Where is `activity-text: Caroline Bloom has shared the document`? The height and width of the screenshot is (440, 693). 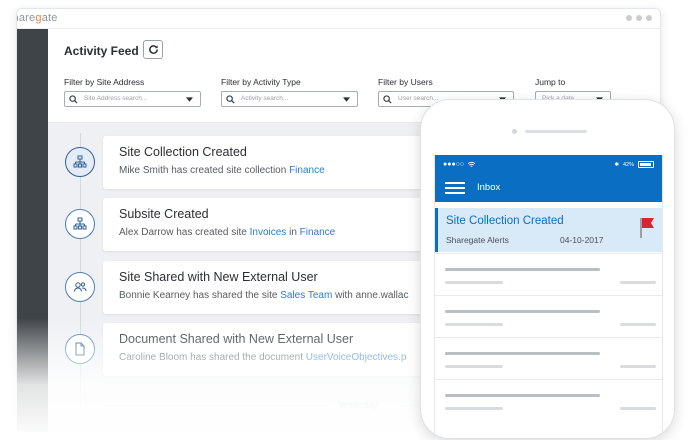 activity-text: Caroline Bloom has shared the document is located at coordinates (212, 357).